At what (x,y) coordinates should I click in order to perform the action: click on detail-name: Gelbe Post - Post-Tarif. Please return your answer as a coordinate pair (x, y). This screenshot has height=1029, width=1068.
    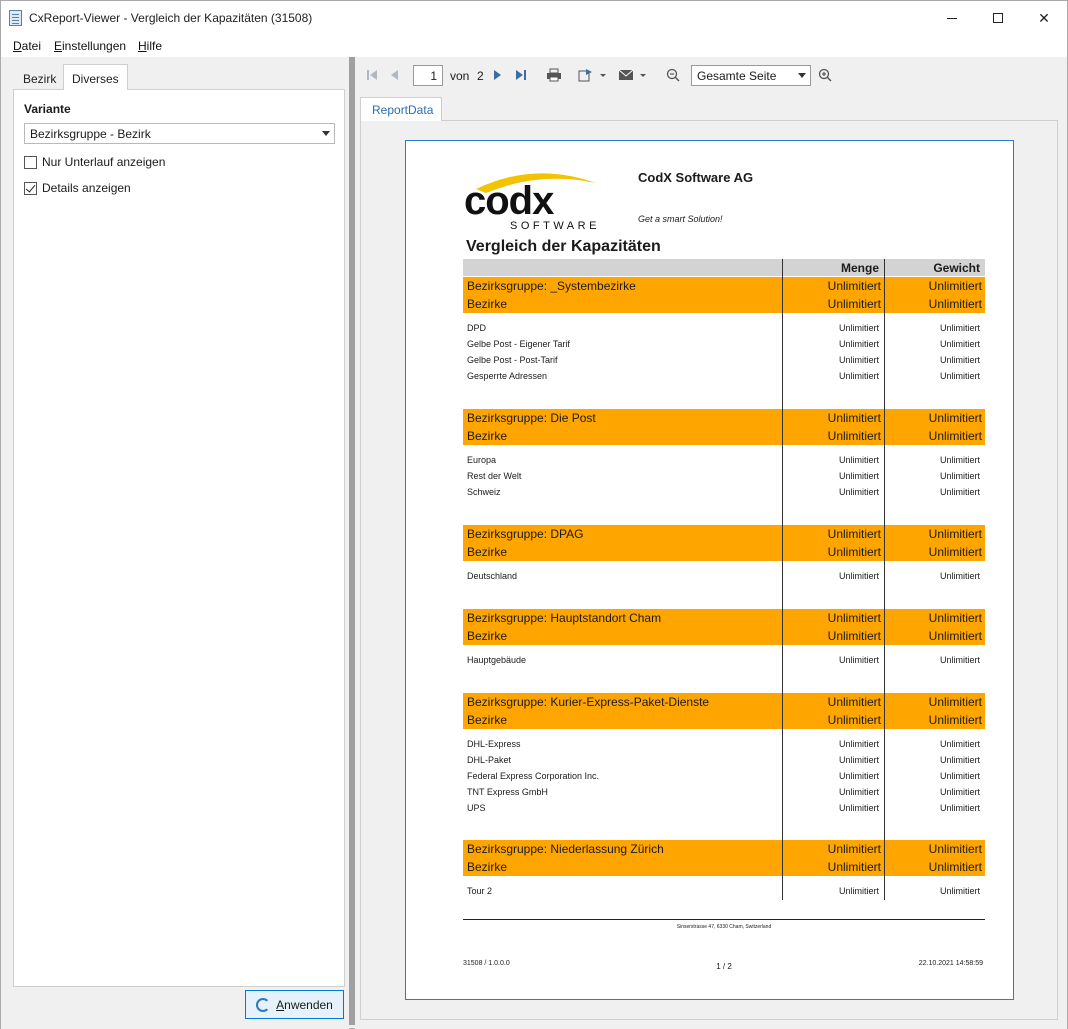
    Looking at the image, I should click on (512, 360).